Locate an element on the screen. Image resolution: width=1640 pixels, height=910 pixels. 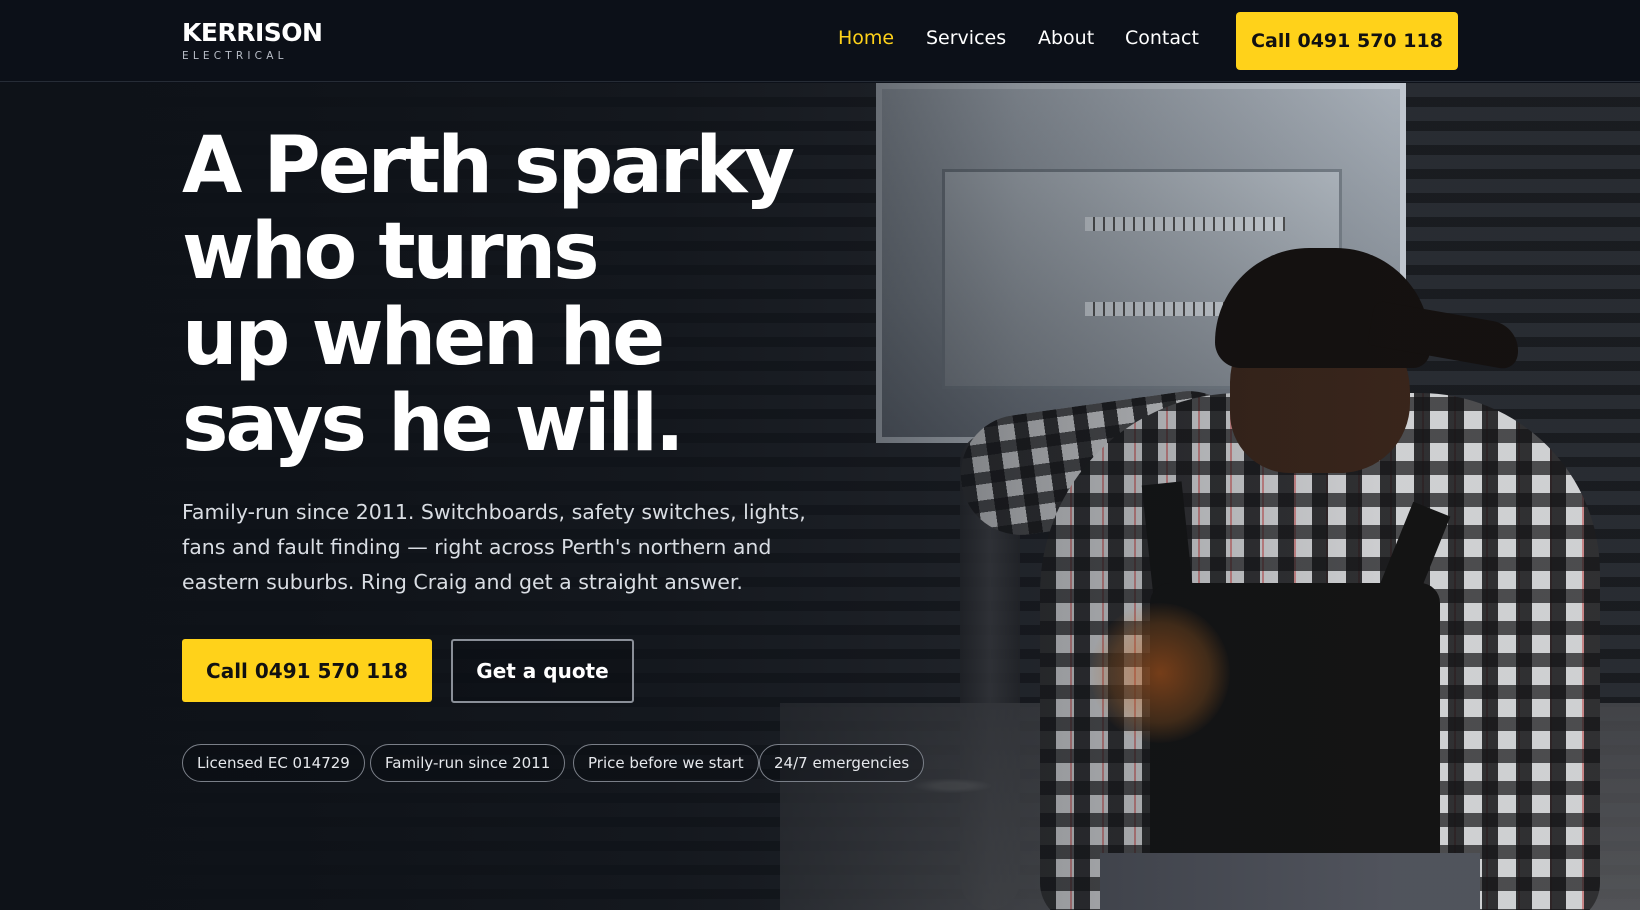
headline-line: up when he is located at coordinates (423, 338).